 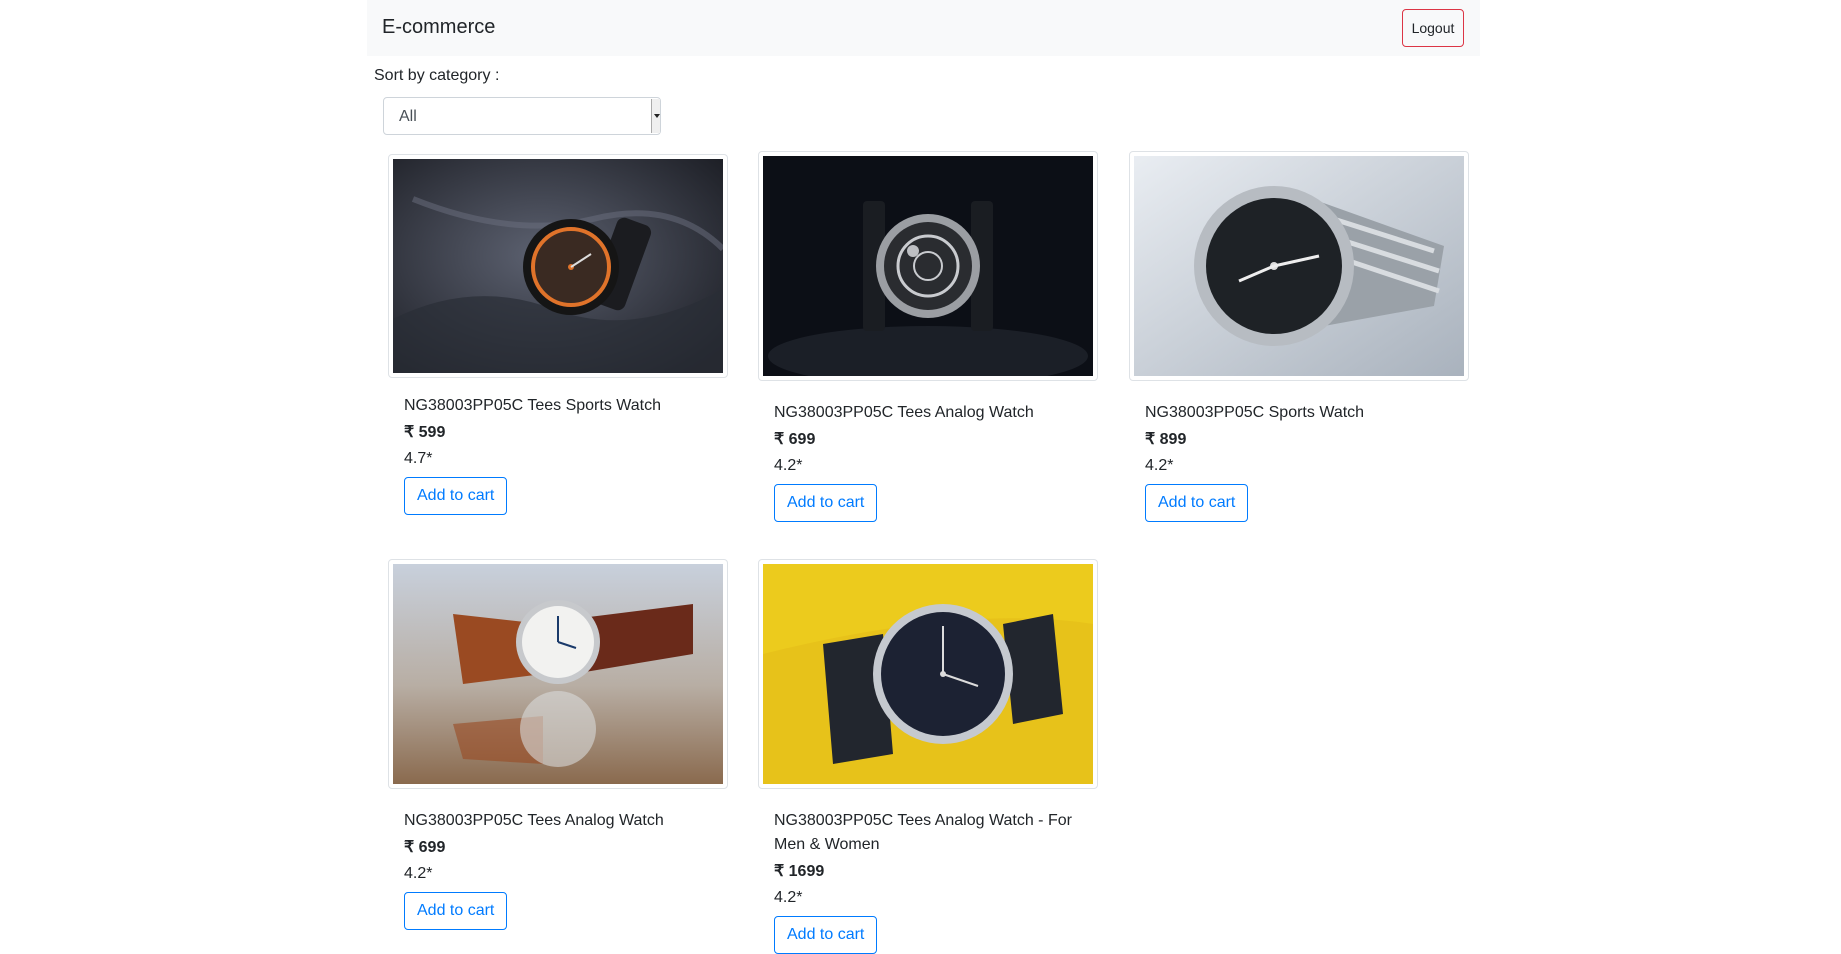 What do you see at coordinates (522, 116) in the screenshot?
I see `category-select: All` at bounding box center [522, 116].